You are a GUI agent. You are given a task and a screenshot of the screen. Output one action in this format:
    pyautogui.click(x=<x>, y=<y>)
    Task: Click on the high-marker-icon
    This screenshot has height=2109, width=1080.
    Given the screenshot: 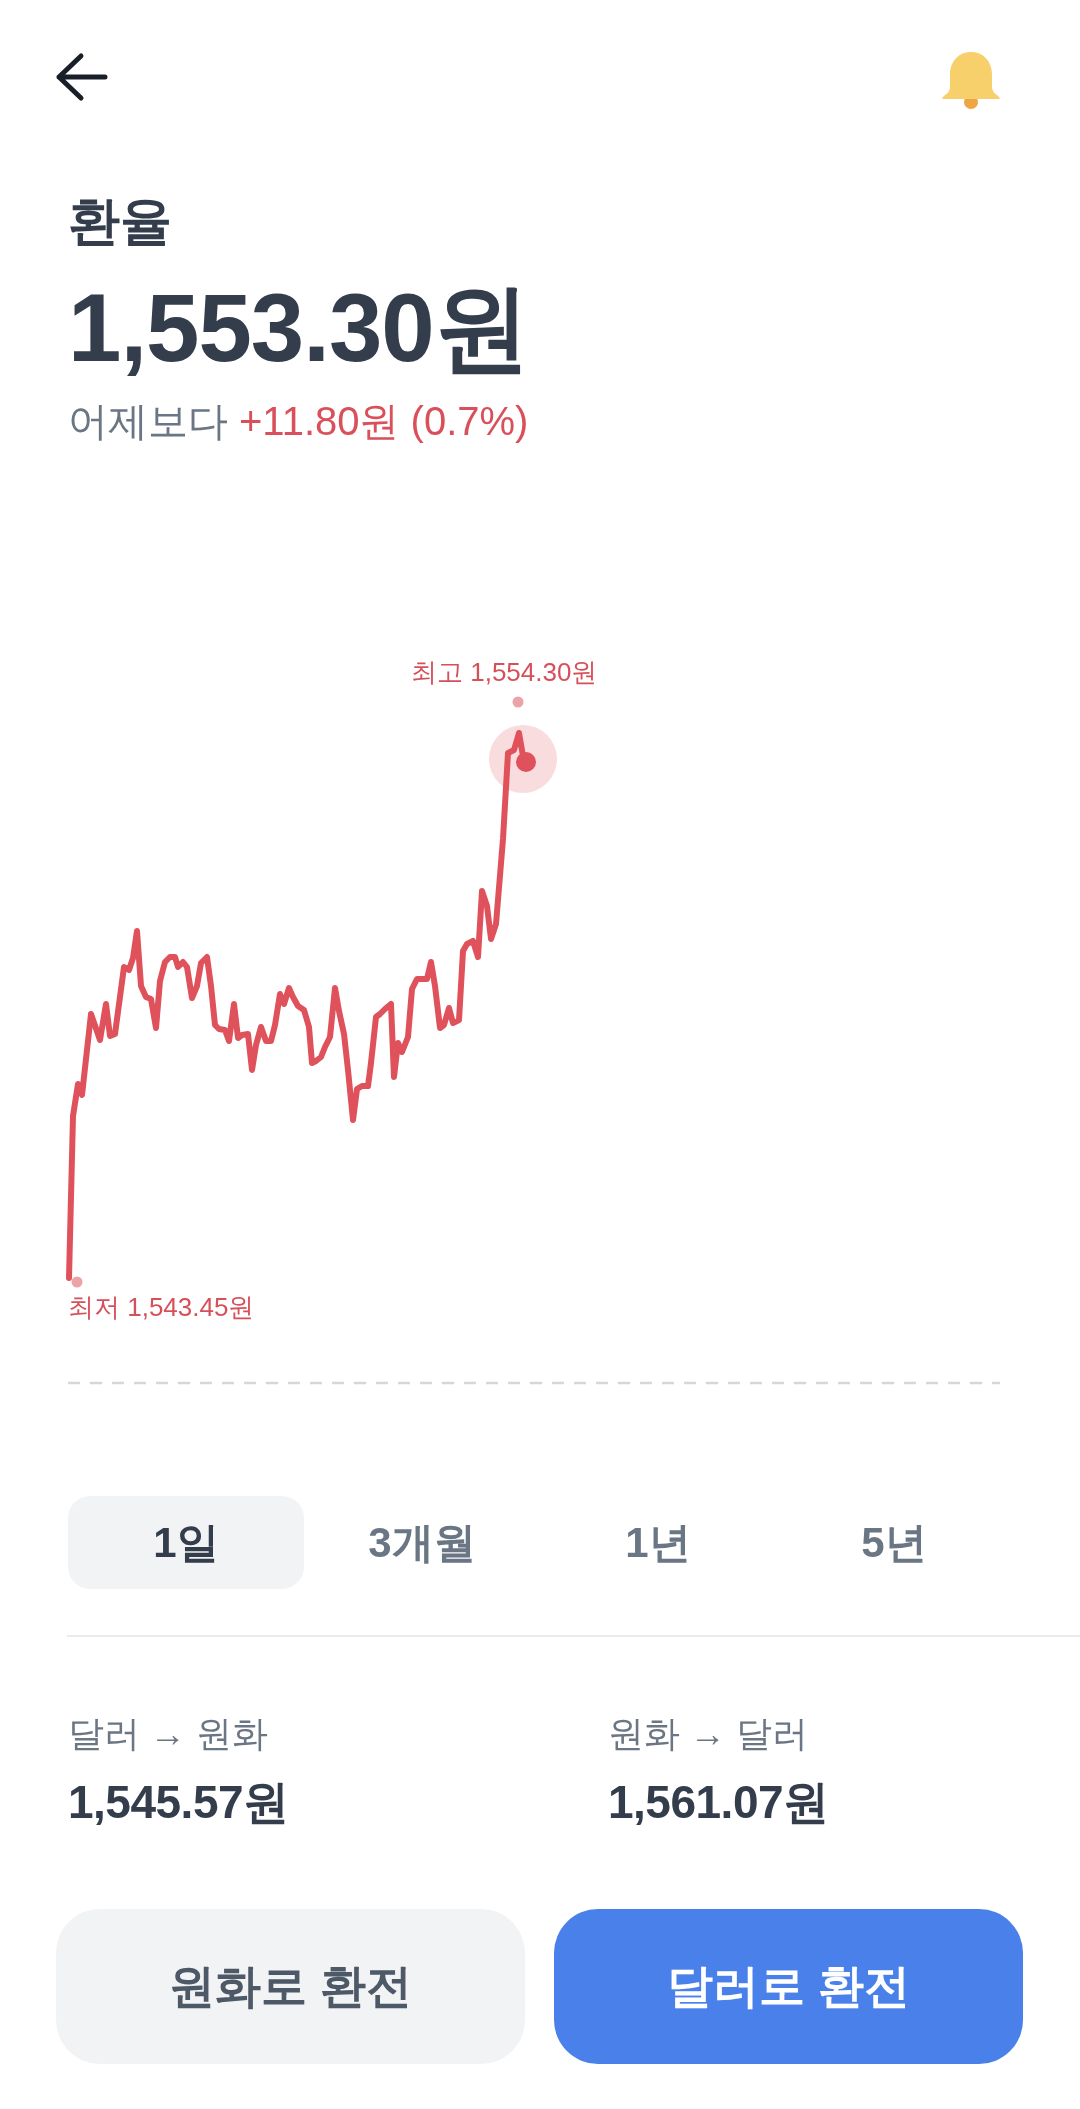 What is the action you would take?
    pyautogui.click(x=518, y=702)
    